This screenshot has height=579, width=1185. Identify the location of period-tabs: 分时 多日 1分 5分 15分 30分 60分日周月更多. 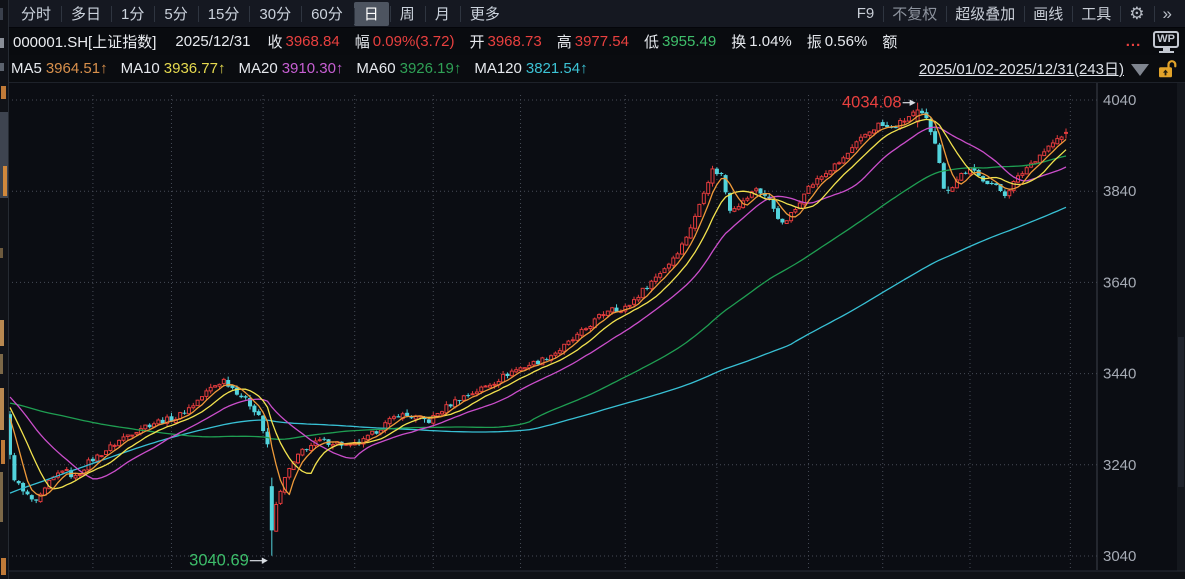
(260, 14).